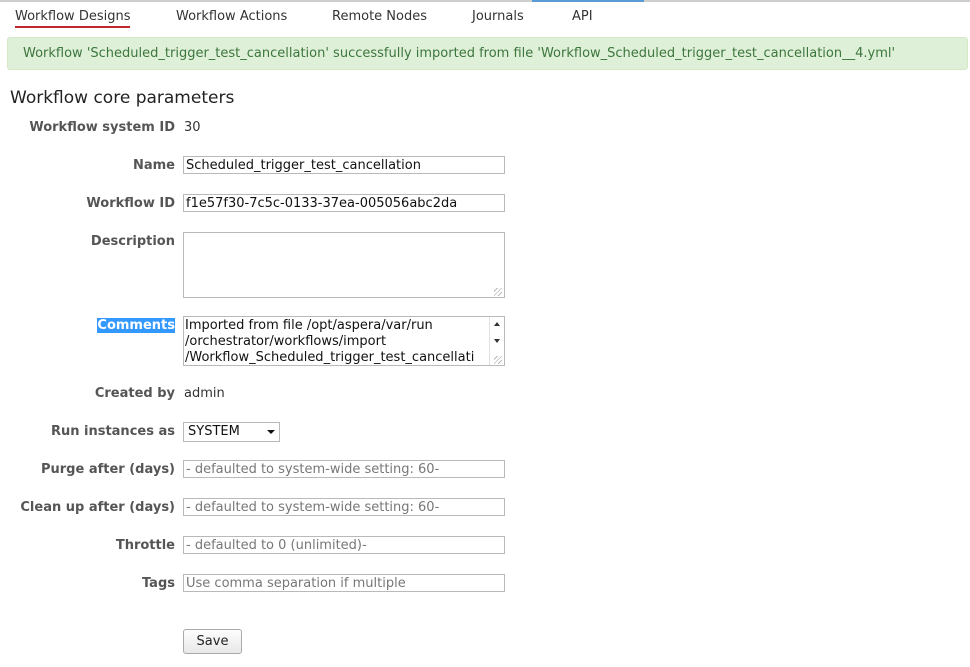 This screenshot has width=970, height=667. I want to click on tags-input, so click(344, 583).